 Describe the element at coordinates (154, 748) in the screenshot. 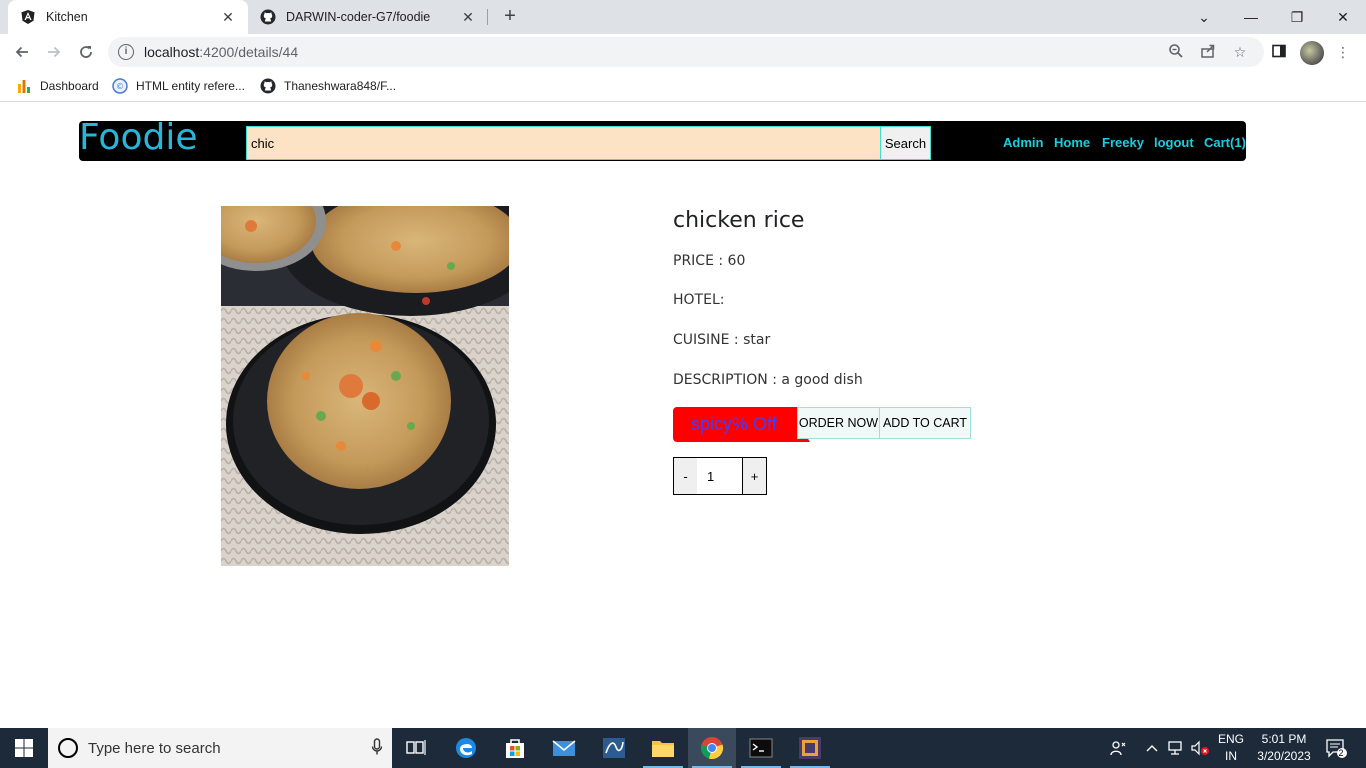

I see `taskbar-search-placeholder: Type here to search` at that location.